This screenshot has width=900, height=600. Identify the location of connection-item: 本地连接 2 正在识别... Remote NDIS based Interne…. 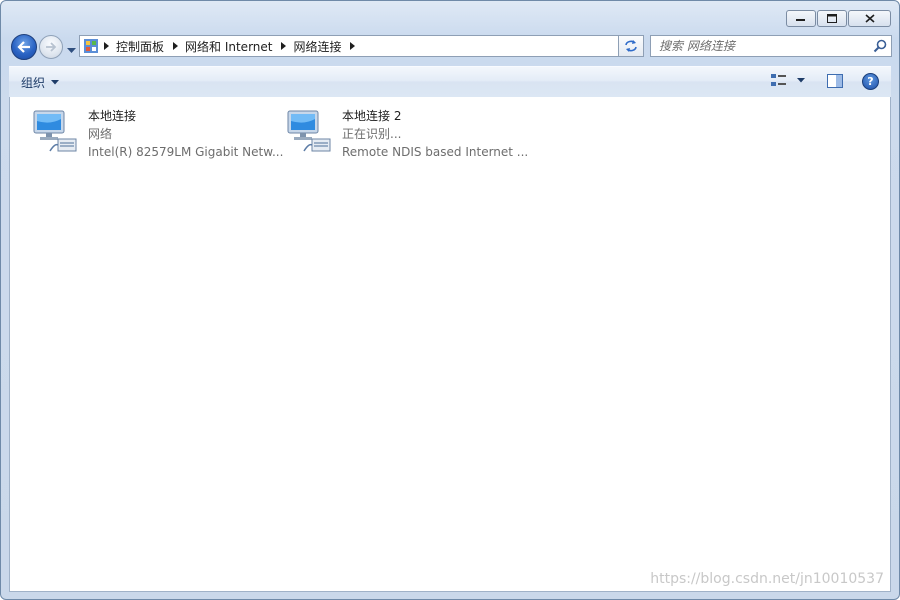
(400, 133).